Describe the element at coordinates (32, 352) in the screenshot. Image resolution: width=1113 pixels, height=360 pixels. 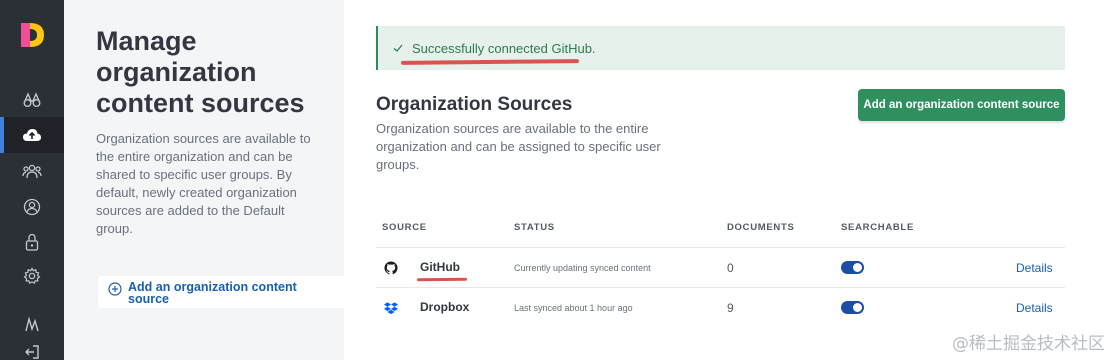
I see `logout-icon` at that location.